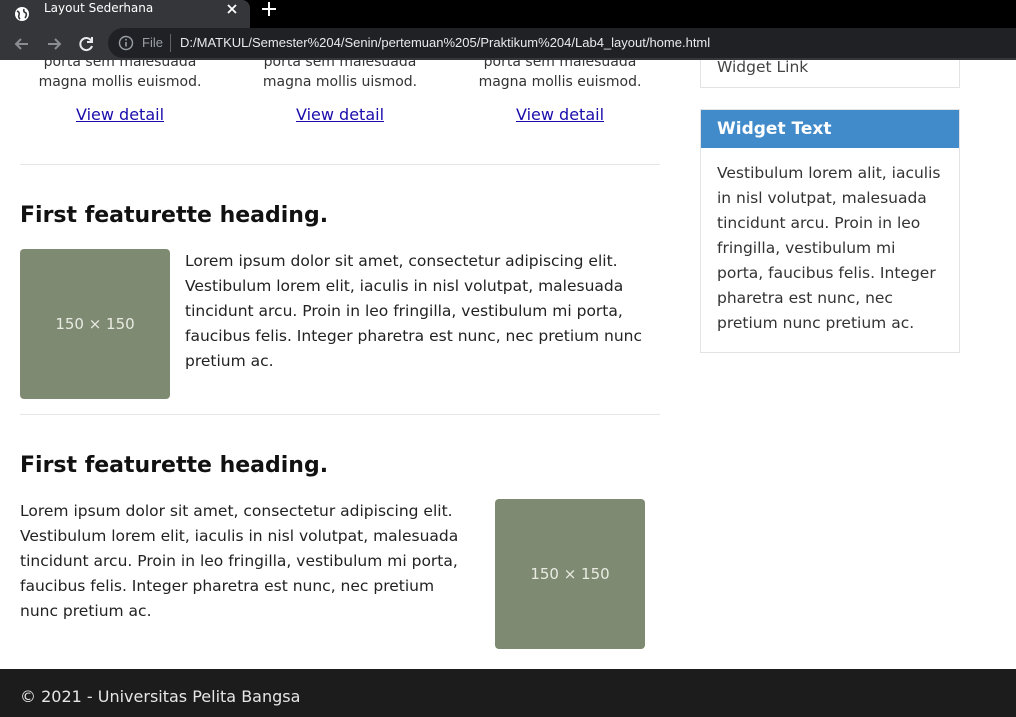  What do you see at coordinates (830, 129) in the screenshot?
I see `widget-title: Widget Text` at bounding box center [830, 129].